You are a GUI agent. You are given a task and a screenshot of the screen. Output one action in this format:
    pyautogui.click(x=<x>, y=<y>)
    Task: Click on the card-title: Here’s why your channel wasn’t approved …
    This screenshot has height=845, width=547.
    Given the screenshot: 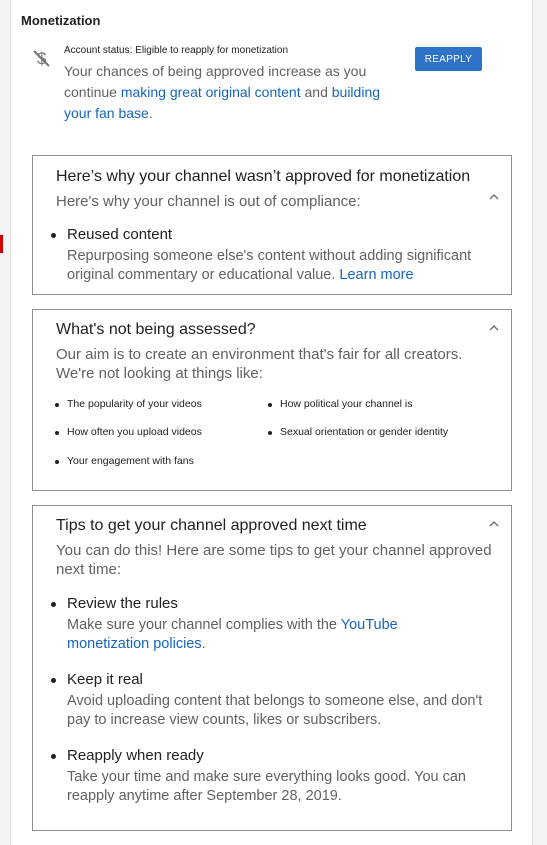 What is the action you would take?
    pyautogui.click(x=263, y=176)
    